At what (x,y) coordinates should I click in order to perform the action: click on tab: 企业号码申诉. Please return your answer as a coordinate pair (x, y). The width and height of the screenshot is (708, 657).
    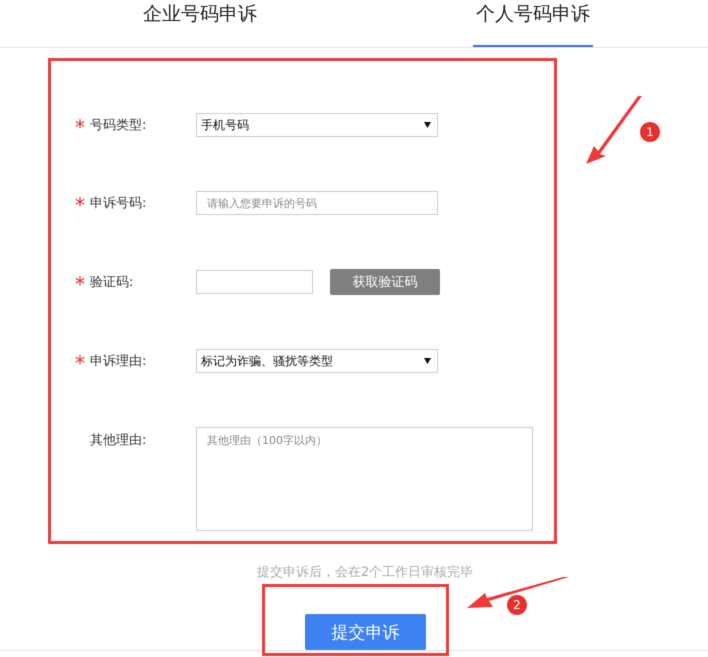
    Looking at the image, I should click on (200, 23).